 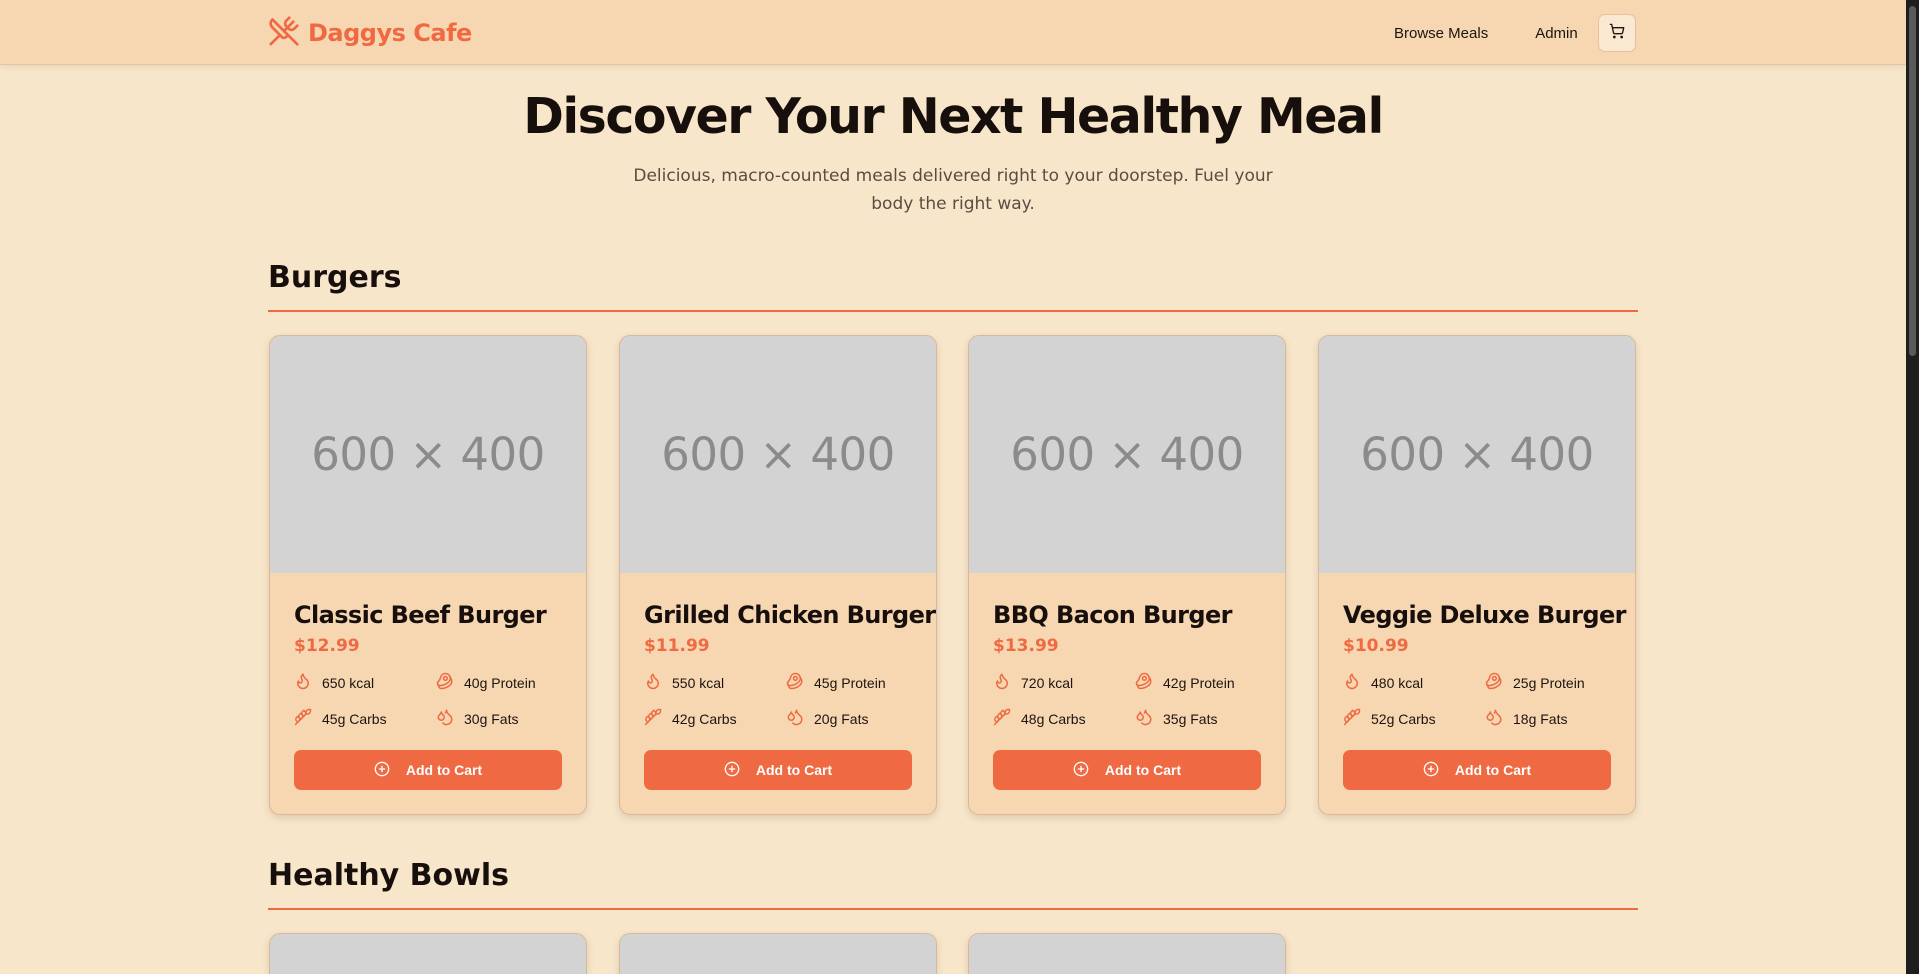 I want to click on macro-carbs-value: 45g Carbs, so click(x=354, y=718).